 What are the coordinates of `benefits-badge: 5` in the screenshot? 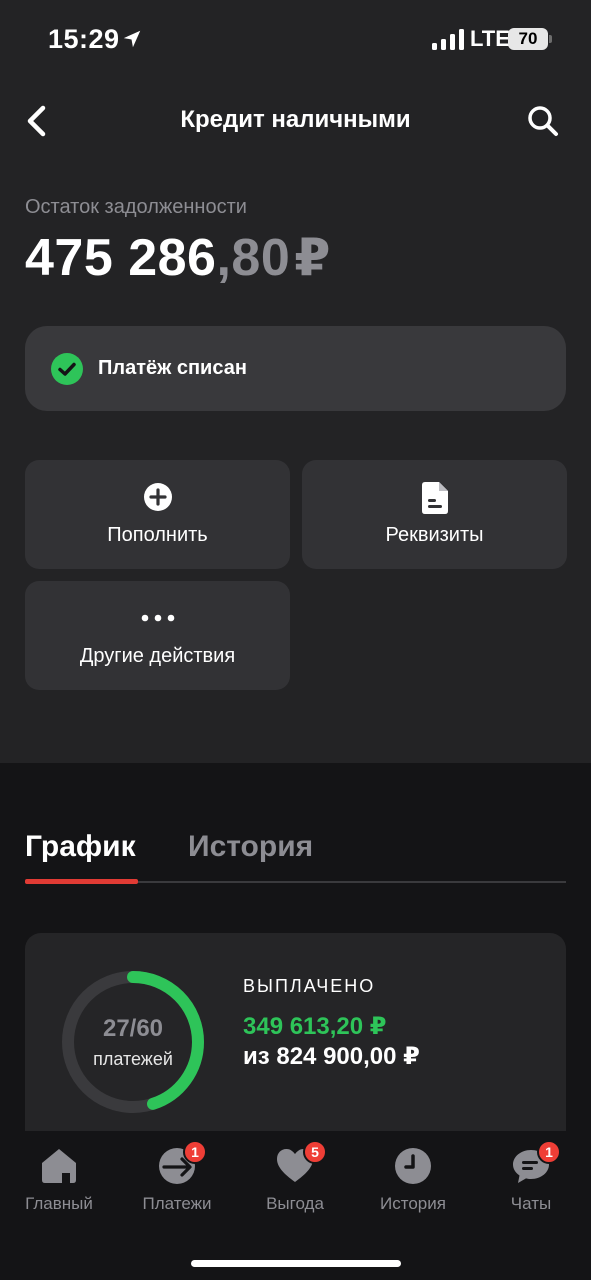 It's located at (315, 1152).